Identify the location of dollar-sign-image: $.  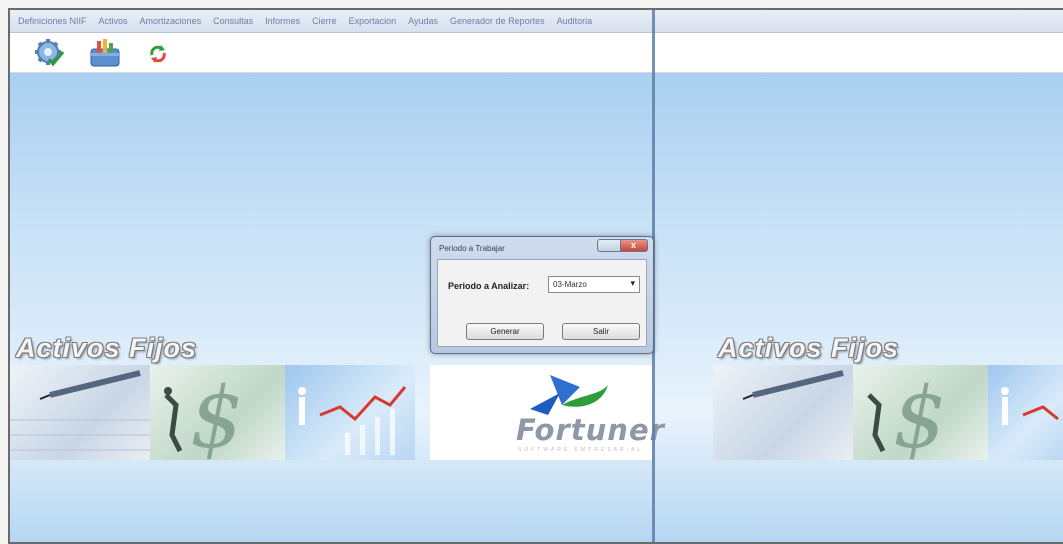
(217, 412).